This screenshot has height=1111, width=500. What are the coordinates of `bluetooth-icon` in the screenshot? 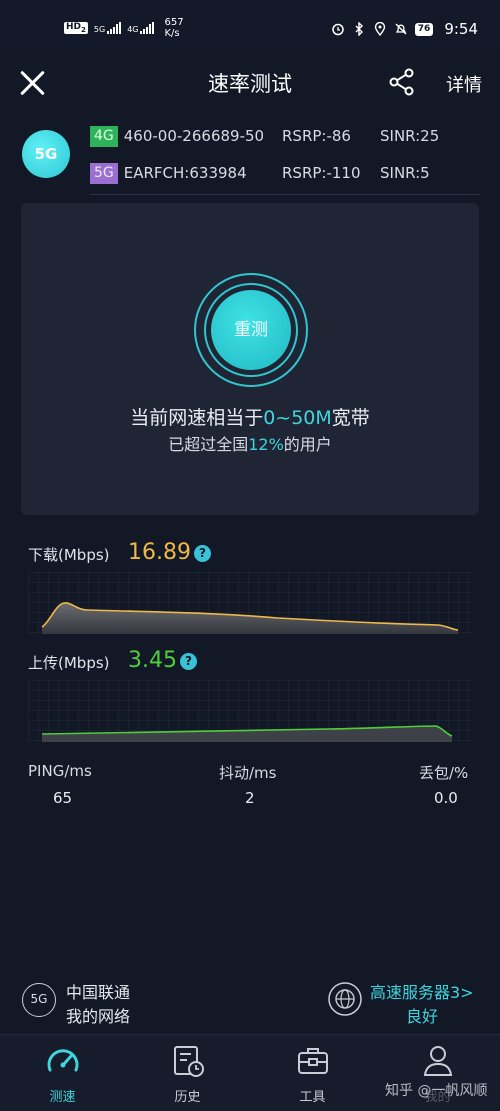 It's located at (359, 29).